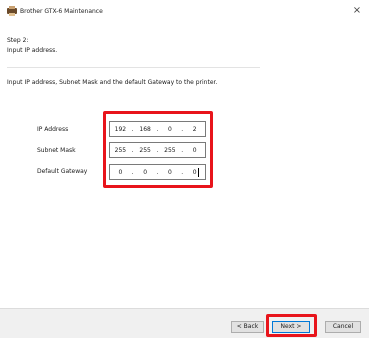 The width and height of the screenshot is (369, 338). What do you see at coordinates (56, 150) in the screenshot?
I see `subnet-mask-label: Subnet Mask` at bounding box center [56, 150].